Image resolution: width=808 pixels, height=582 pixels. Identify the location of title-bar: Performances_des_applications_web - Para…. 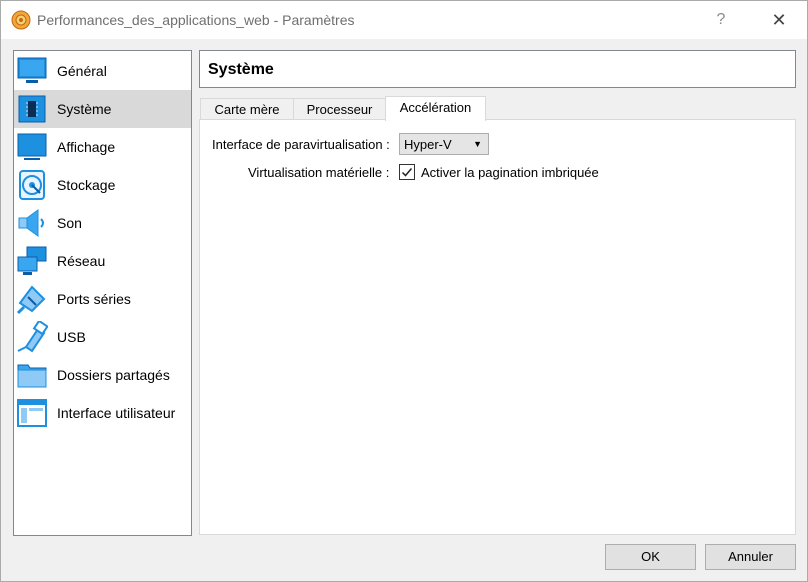
(404, 20).